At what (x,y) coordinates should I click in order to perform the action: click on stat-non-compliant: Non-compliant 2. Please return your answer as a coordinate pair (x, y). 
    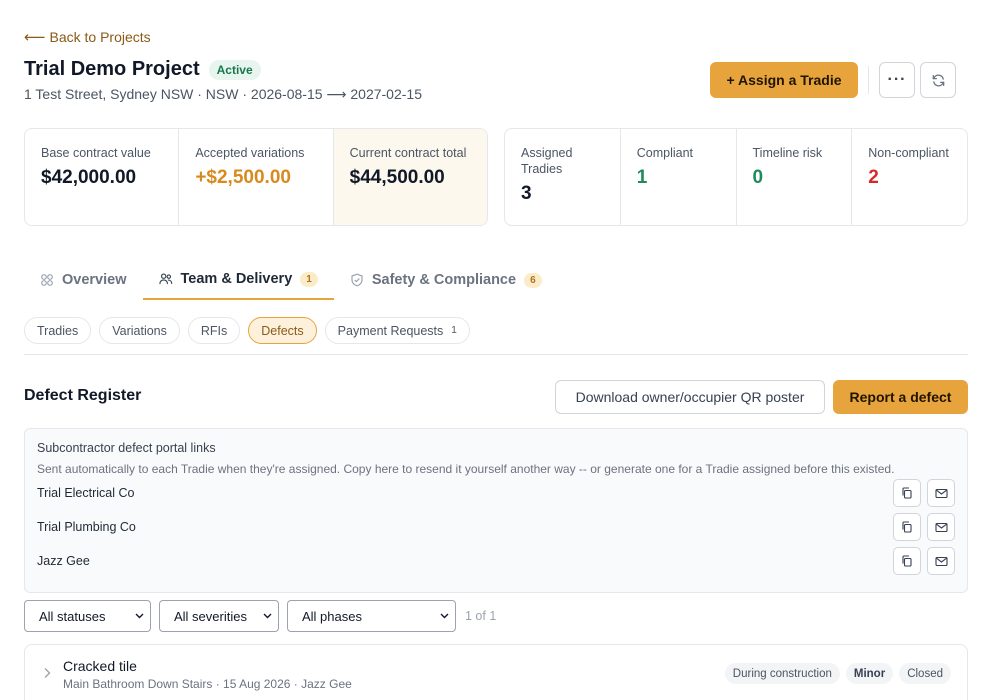
    Looking at the image, I should click on (909, 177).